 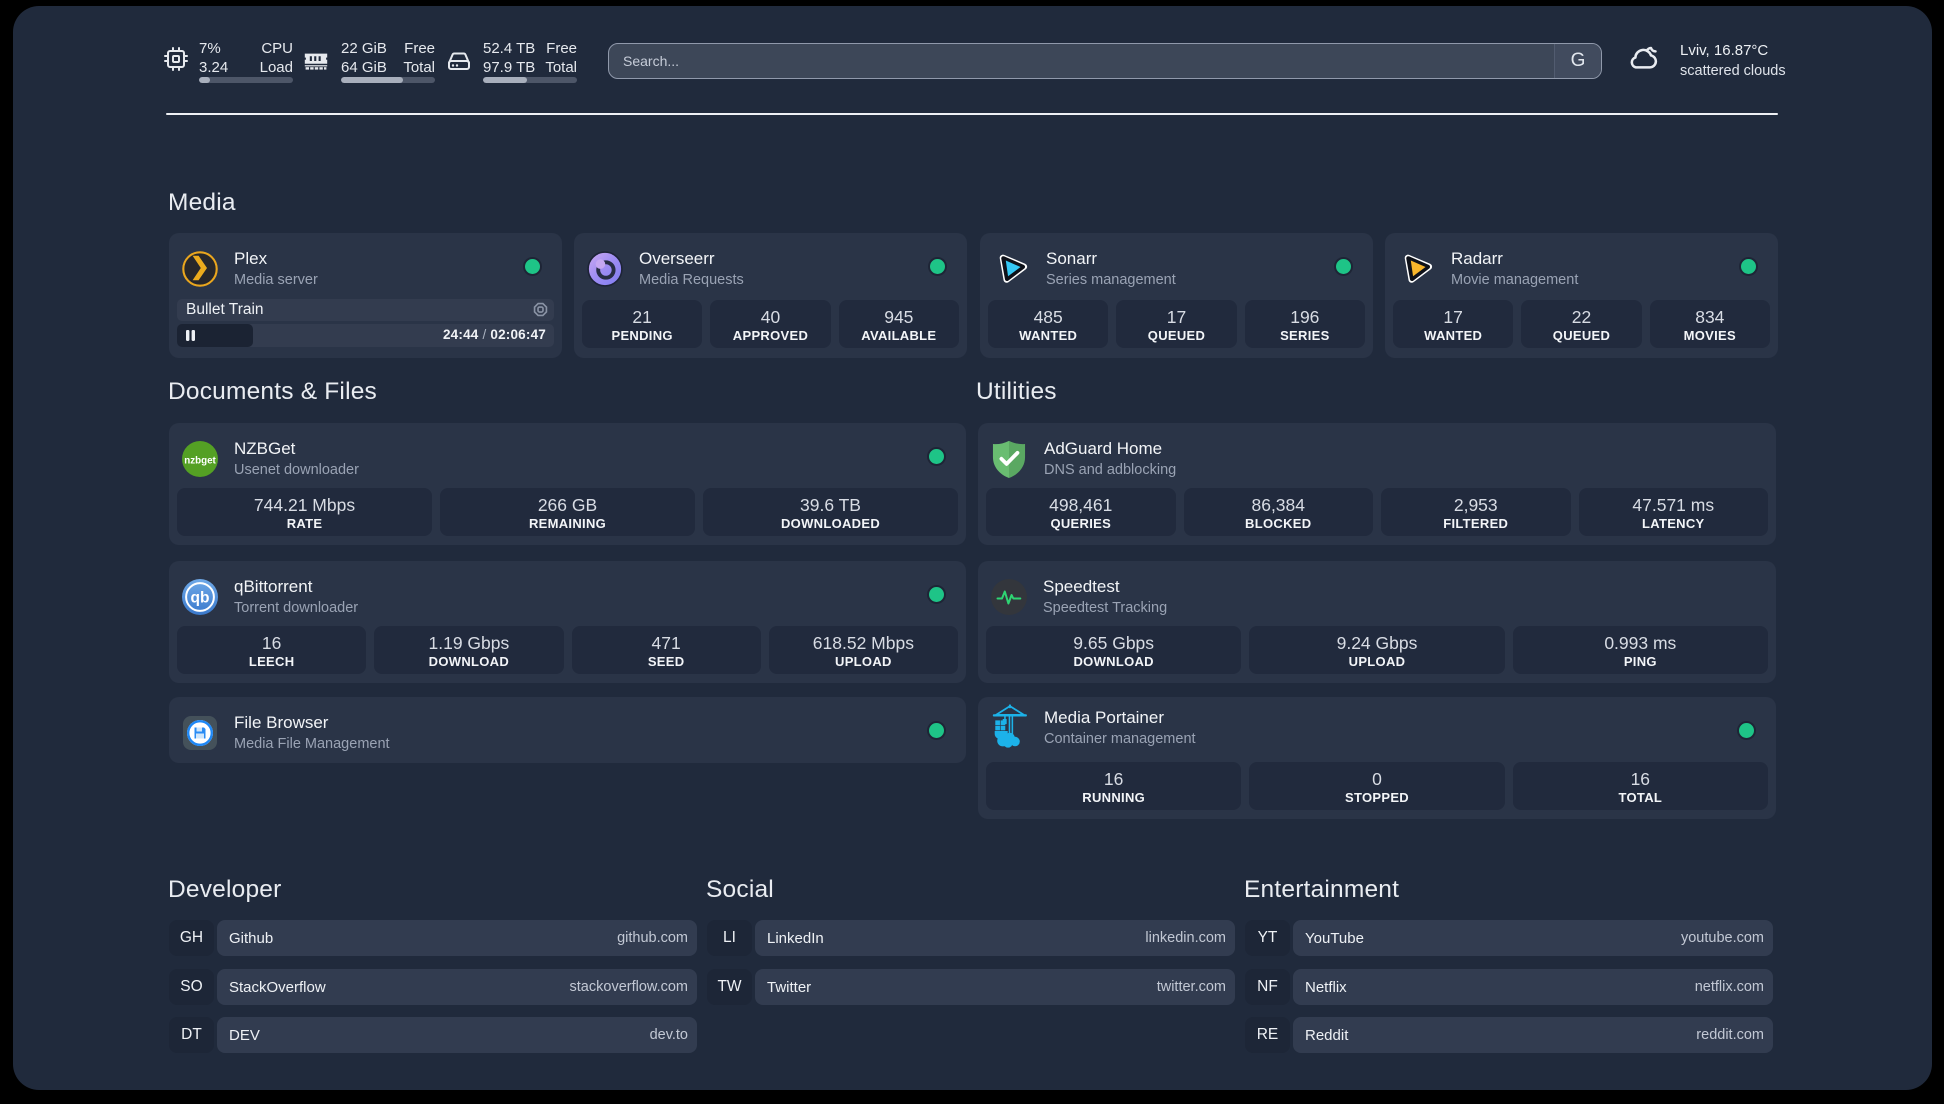 I want to click on svg-text: nzbget, so click(x=200, y=461).